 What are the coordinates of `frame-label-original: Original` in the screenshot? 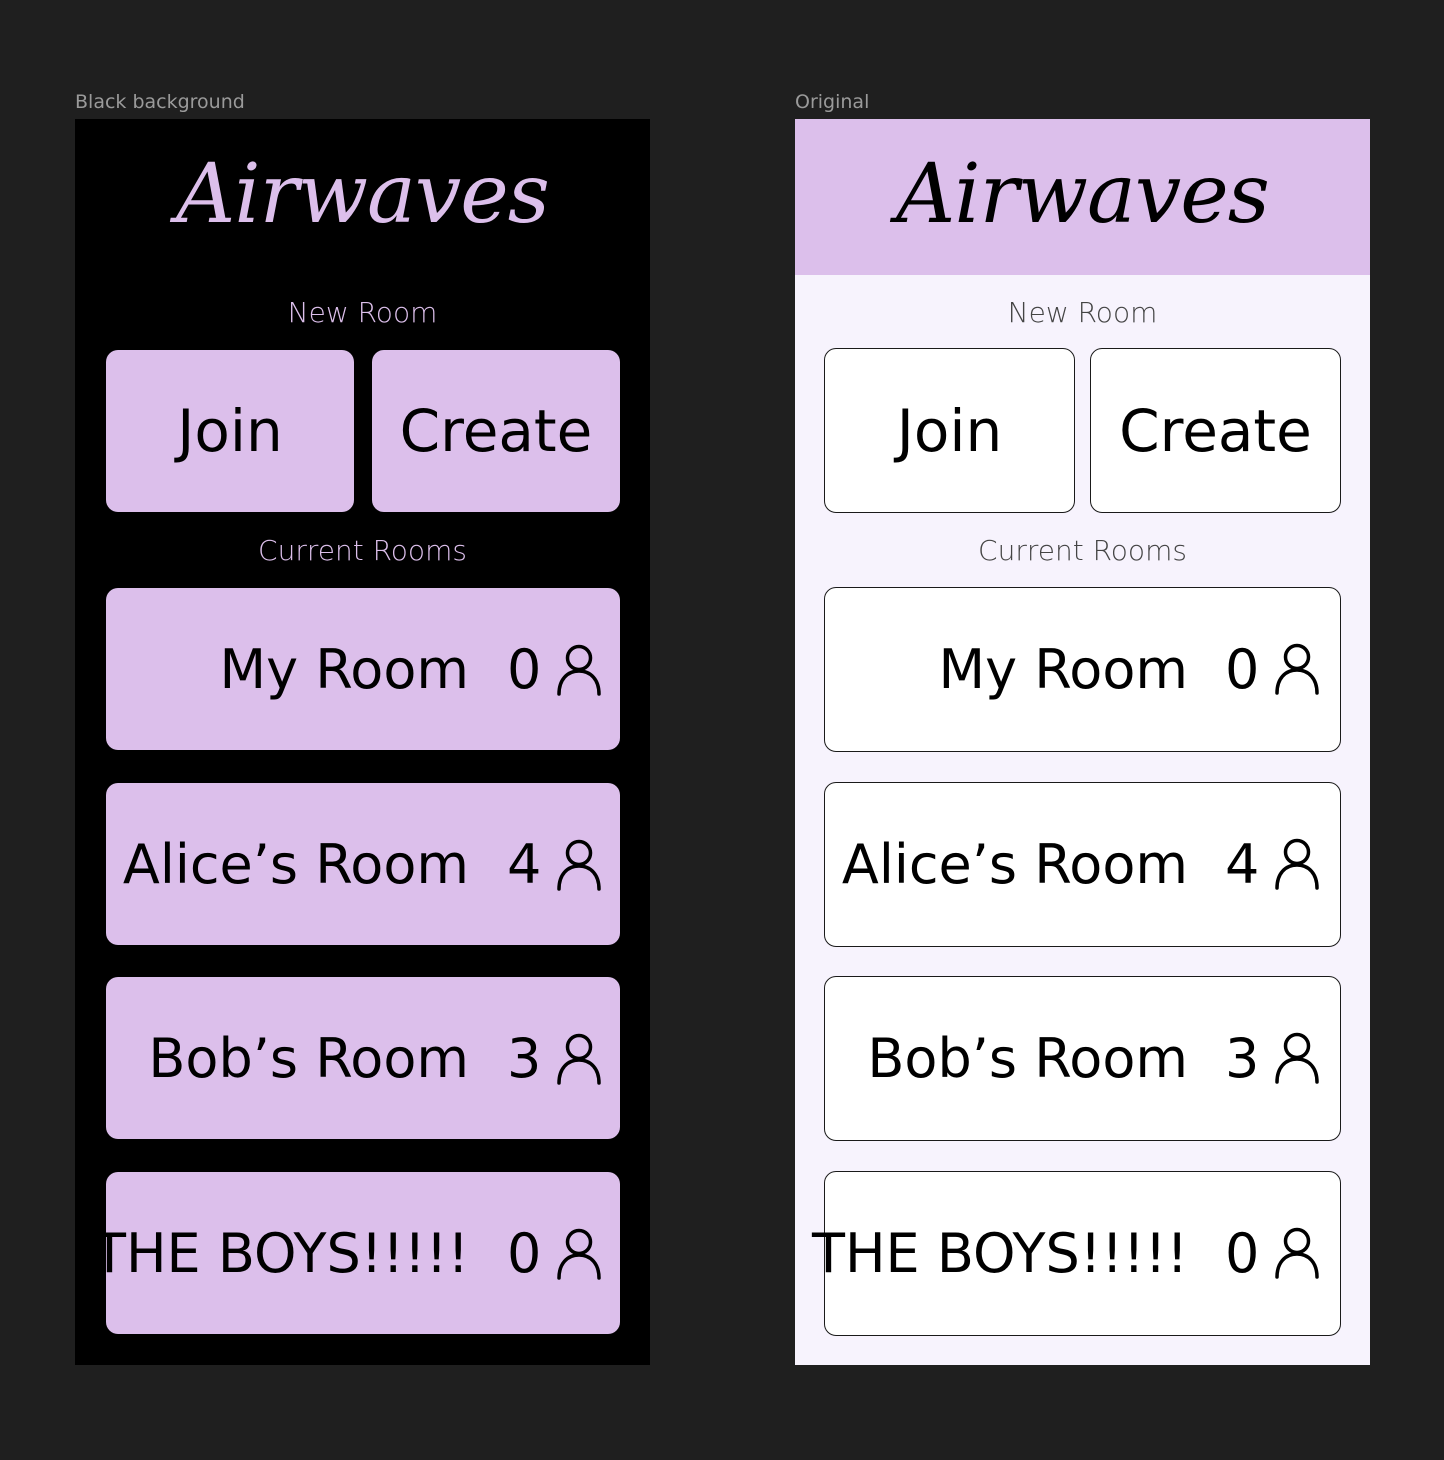 It's located at (832, 102).